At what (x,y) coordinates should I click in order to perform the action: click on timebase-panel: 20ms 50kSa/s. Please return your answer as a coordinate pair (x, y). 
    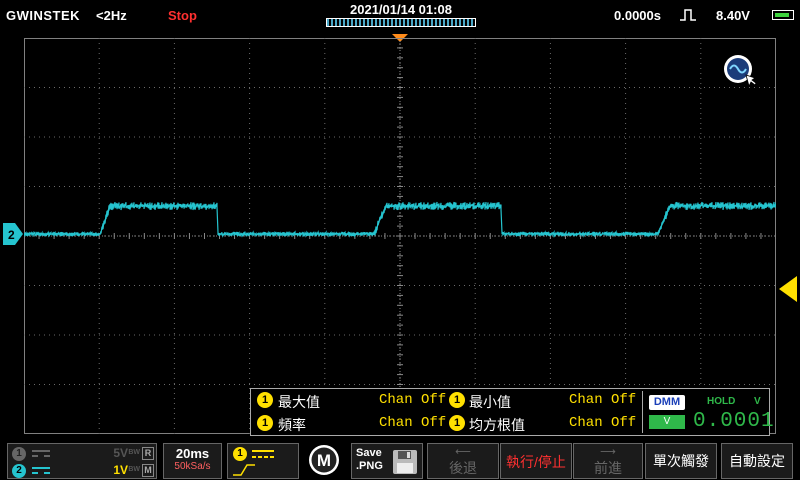
    Looking at the image, I should click on (192, 461).